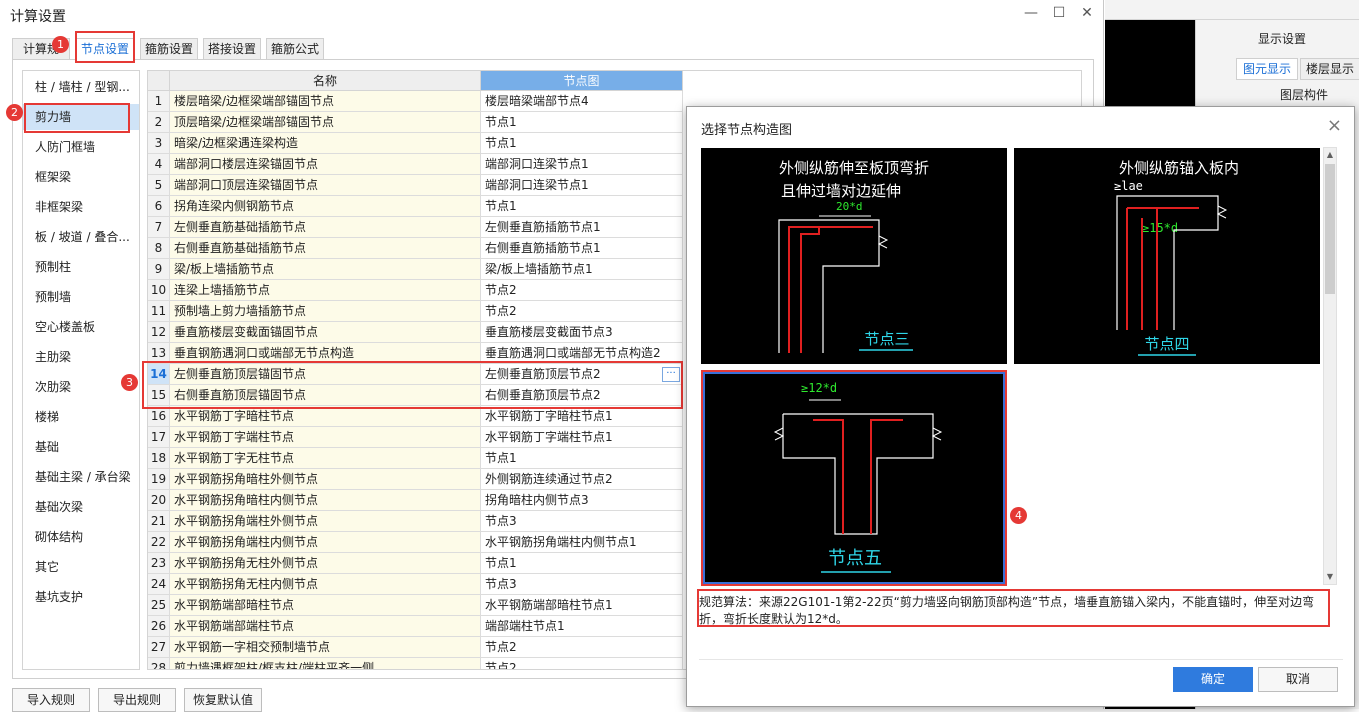 This screenshot has height=712, width=1359. Describe the element at coordinates (415, 605) in the screenshot. I see `table-row: 25 水平钢筋端部暗柱节点 水平钢筋端部暗柱节点1` at that location.